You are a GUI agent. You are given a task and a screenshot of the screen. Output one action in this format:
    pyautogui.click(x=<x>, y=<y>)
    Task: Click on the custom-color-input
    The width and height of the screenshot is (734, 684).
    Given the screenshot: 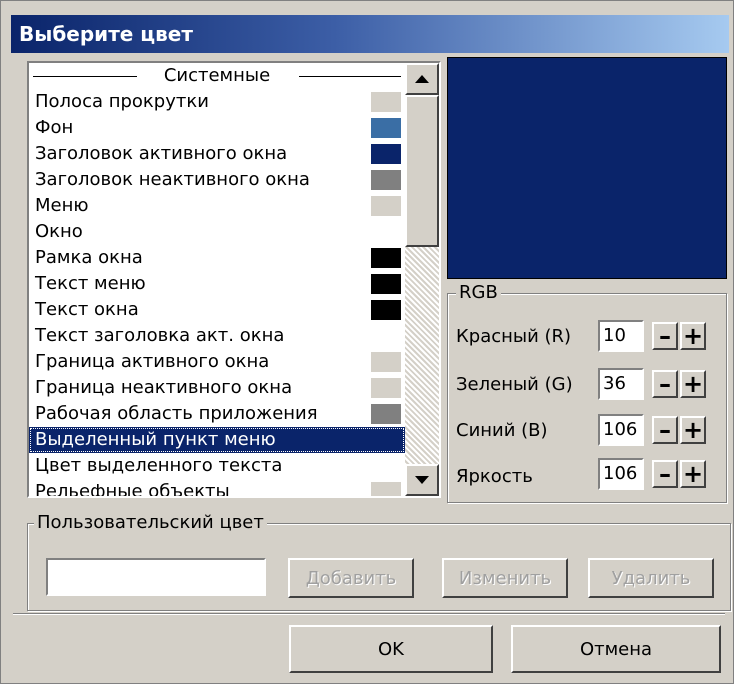 What is the action you would take?
    pyautogui.click(x=156, y=577)
    